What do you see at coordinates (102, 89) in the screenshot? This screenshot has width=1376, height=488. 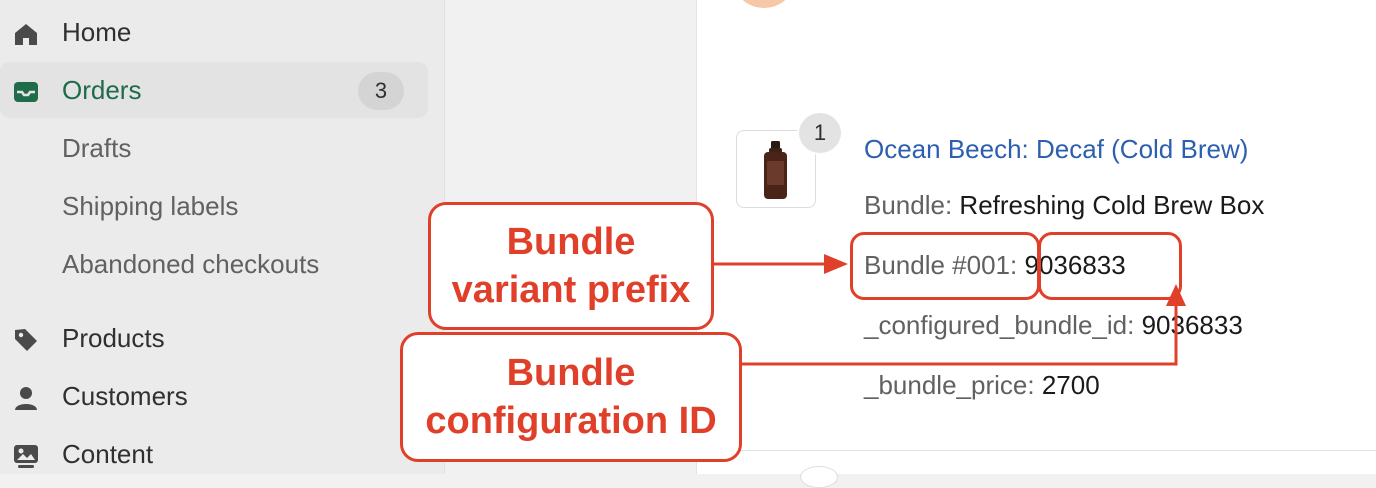 I see `sidebar-item-label: Orders` at bounding box center [102, 89].